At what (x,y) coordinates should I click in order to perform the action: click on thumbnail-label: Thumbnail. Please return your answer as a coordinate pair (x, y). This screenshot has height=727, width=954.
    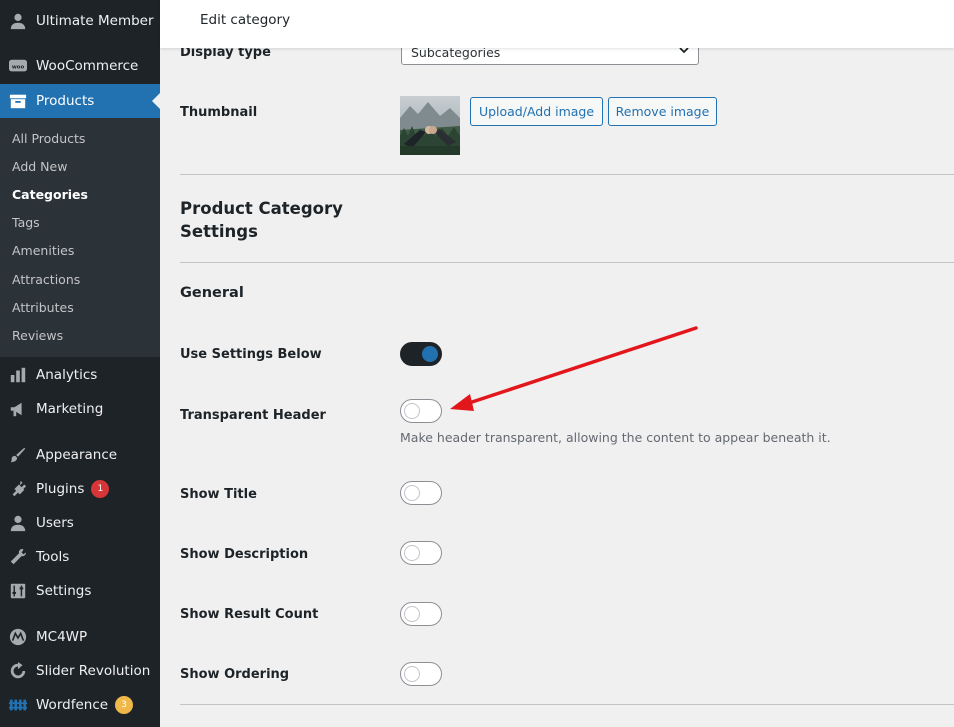
    Looking at the image, I should click on (219, 112).